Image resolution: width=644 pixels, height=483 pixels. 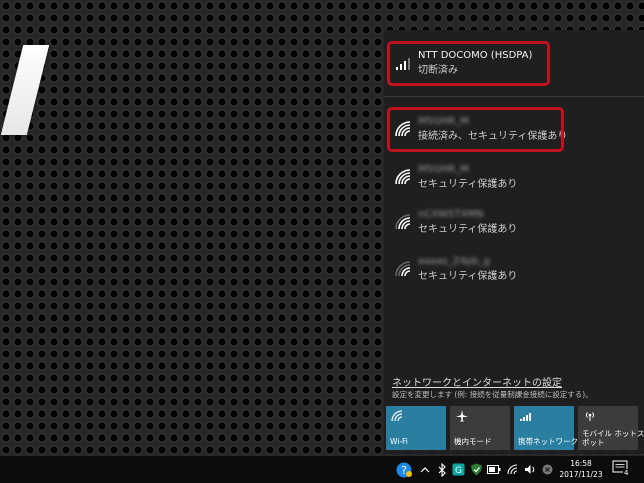 I want to click on network-status: 接続済み、セキュリティ保護あり, so click(x=493, y=136).